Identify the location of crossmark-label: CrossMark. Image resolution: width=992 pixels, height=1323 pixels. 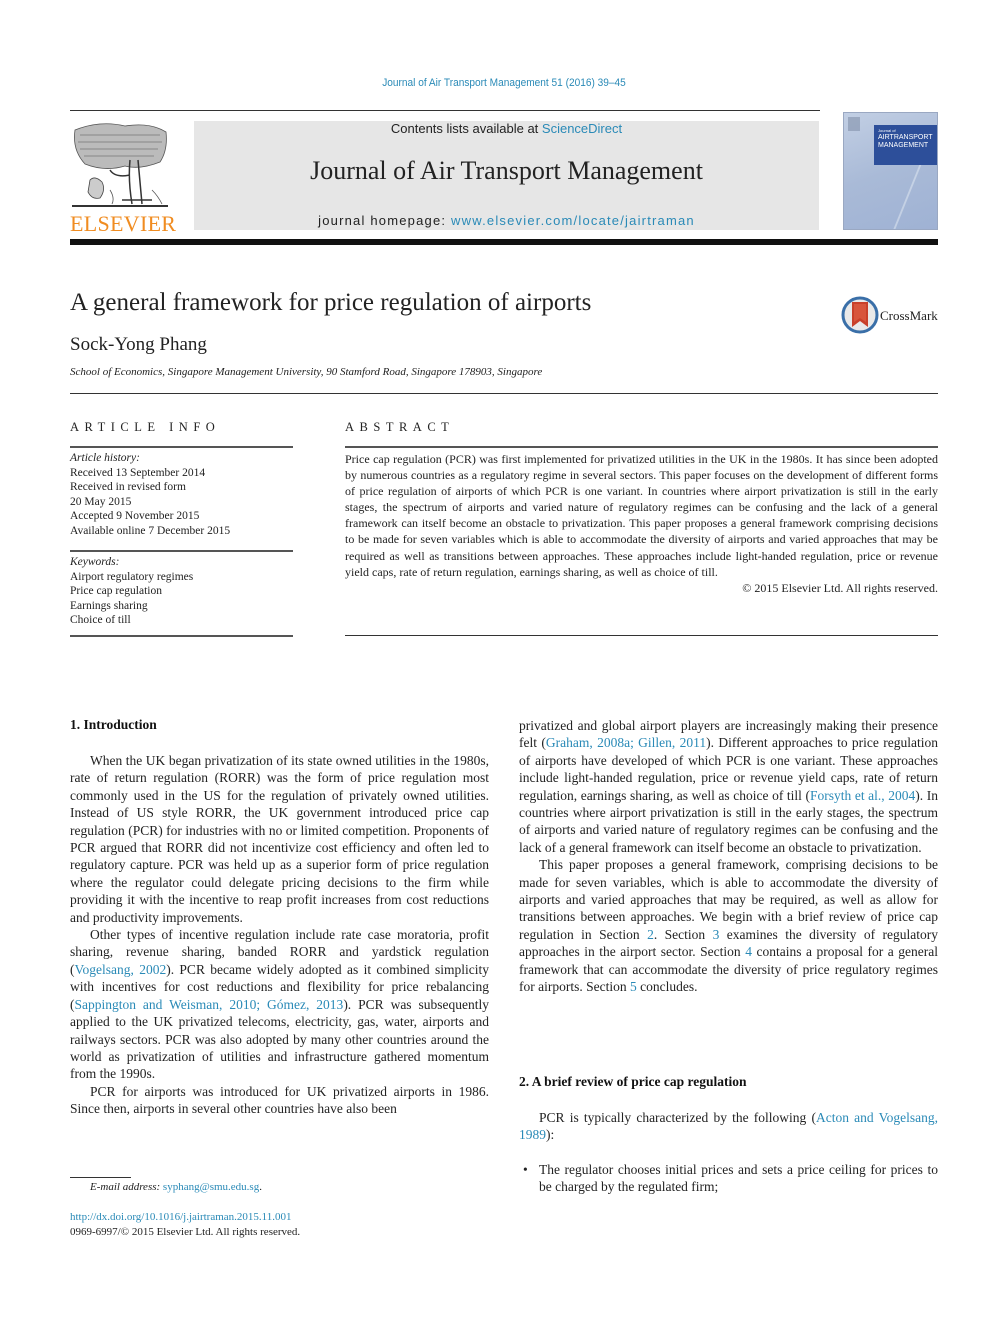
(909, 316).